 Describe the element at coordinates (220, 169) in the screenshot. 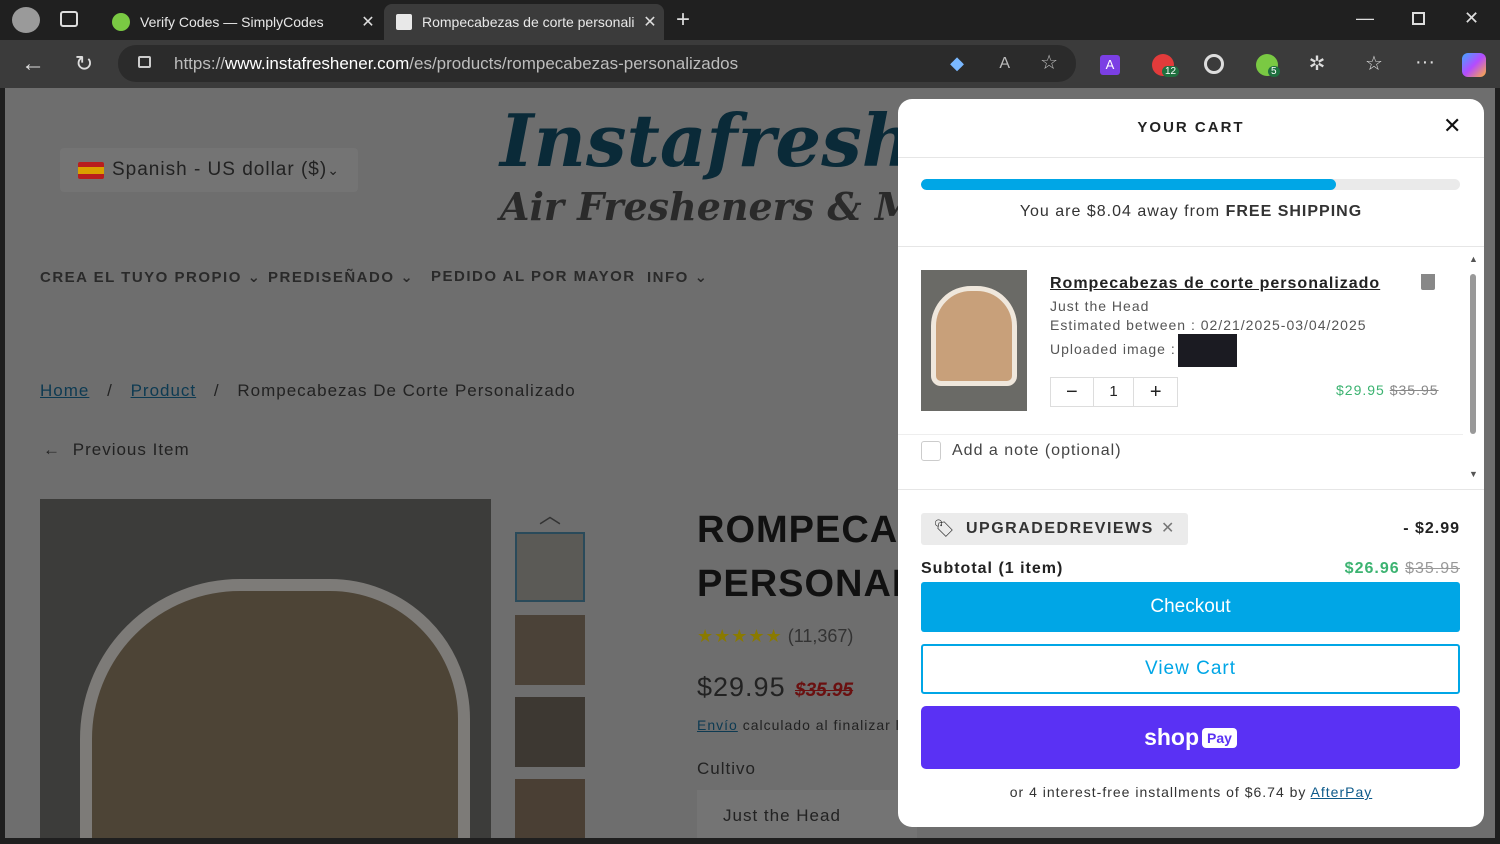

I see `locale-label: Spanish - US dollar ($)` at that location.